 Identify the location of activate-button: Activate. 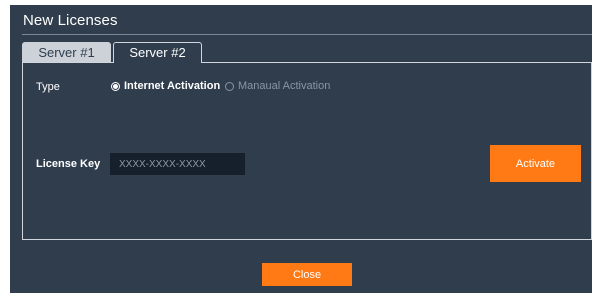
(535, 163).